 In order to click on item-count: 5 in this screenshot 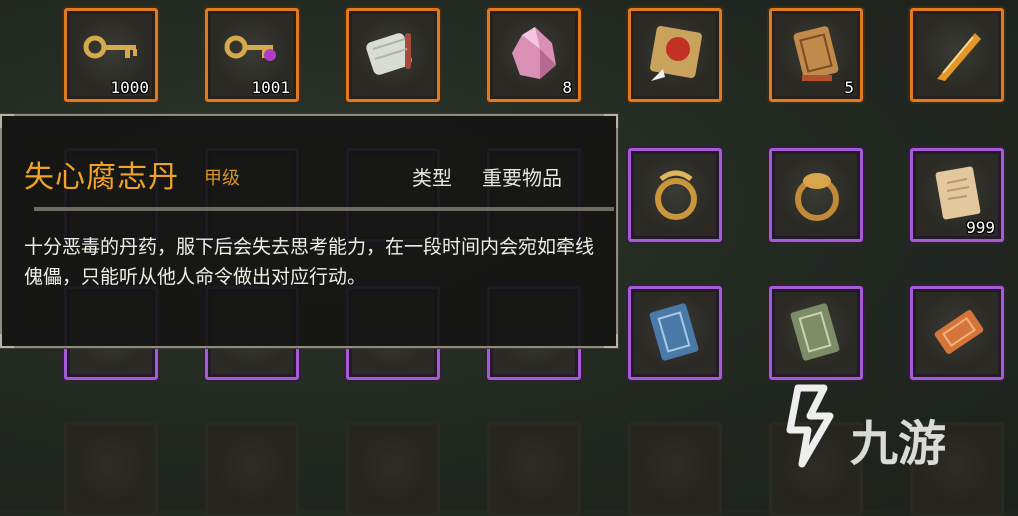, I will do `click(849, 87)`.